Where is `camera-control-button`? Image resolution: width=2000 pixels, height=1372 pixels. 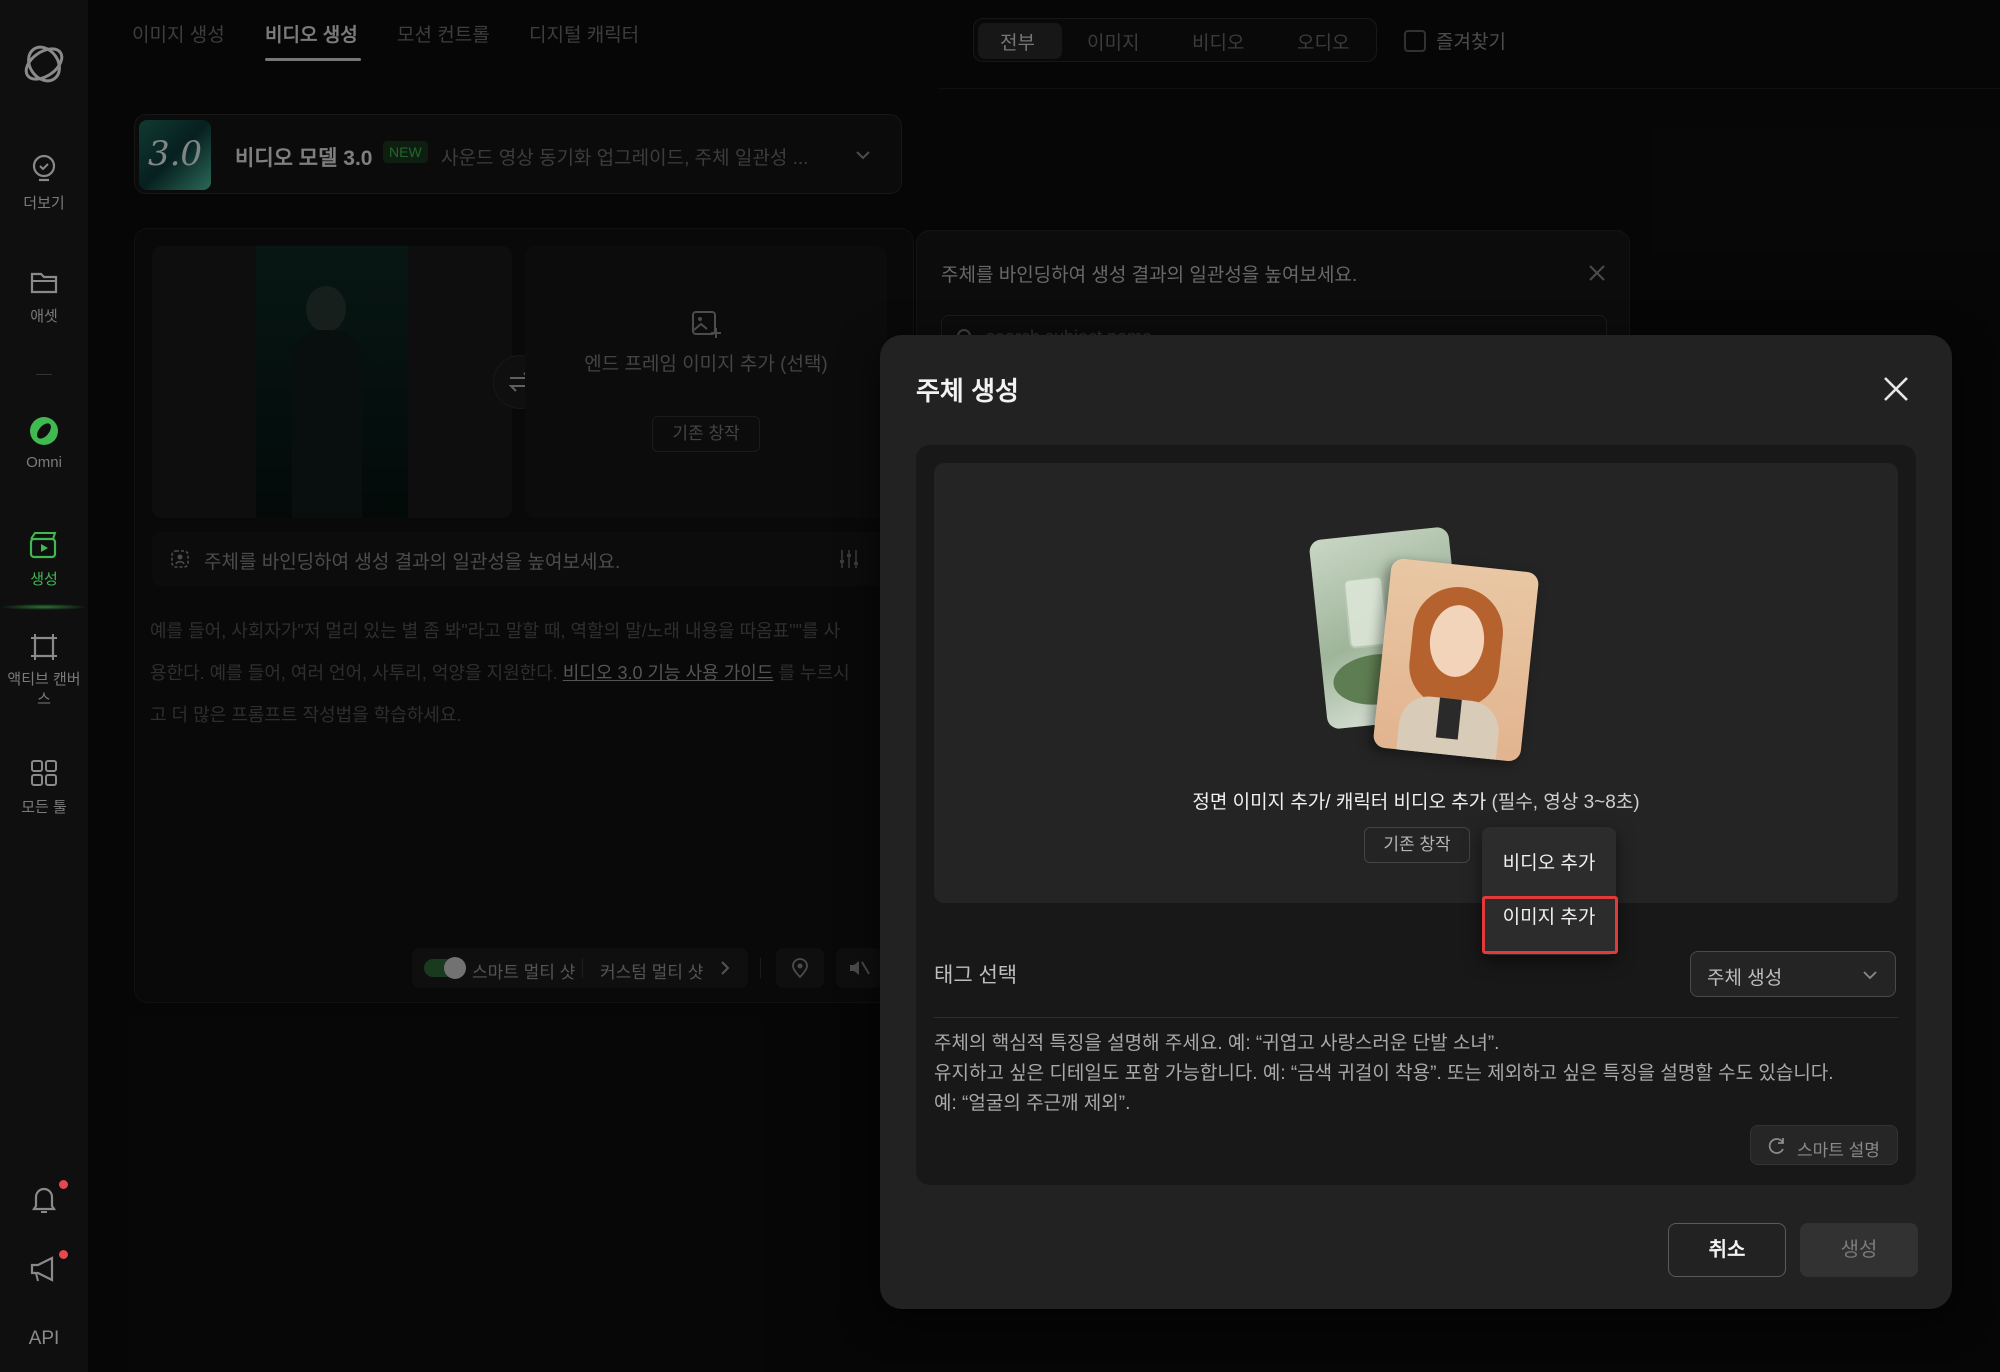 camera-control-button is located at coordinates (800, 968).